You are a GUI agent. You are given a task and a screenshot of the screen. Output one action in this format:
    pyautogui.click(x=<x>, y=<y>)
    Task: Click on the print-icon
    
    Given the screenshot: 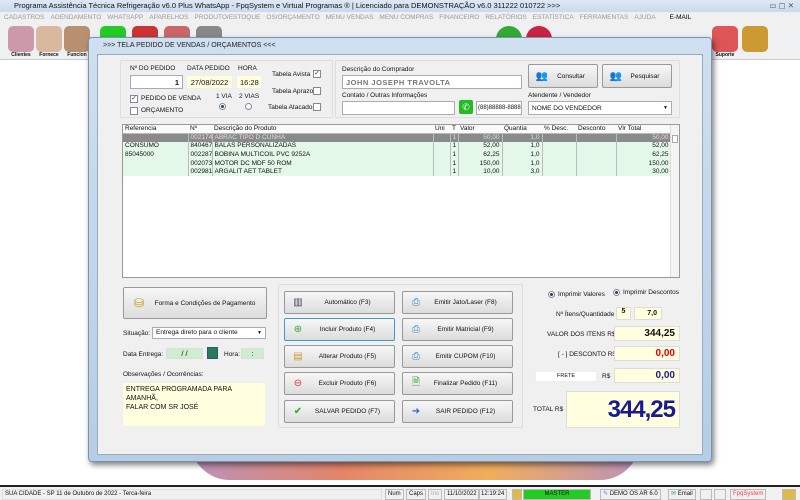 What is the action you would take?
    pyautogui.click(x=706, y=494)
    